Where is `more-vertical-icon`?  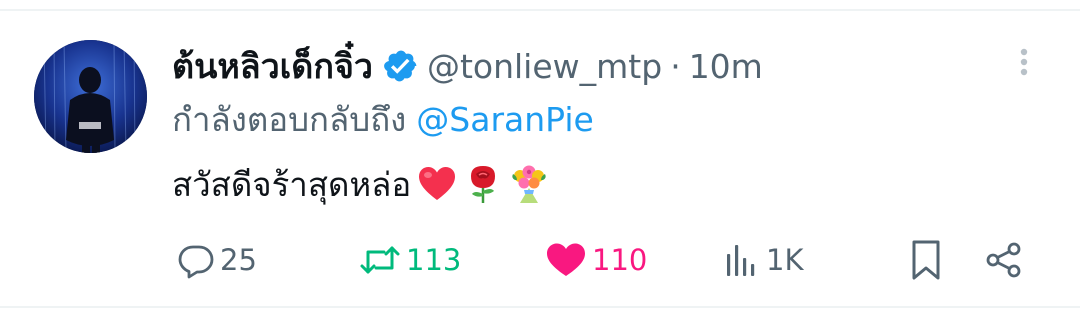 more-vertical-icon is located at coordinates (1024, 62).